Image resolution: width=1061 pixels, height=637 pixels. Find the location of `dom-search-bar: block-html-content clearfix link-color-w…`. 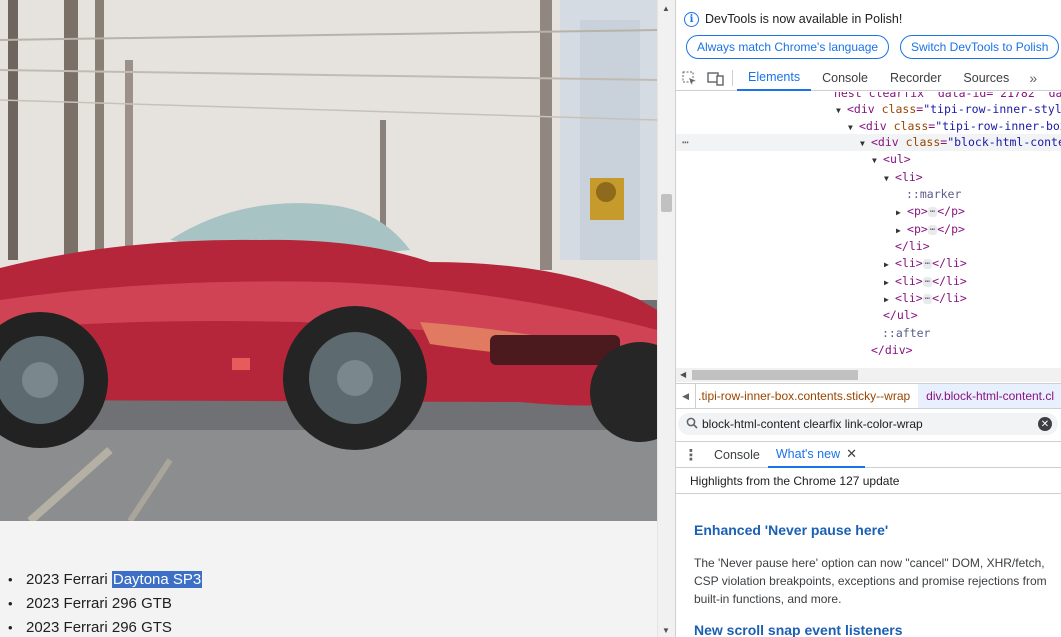

dom-search-bar: block-html-content clearfix link-color-w… is located at coordinates (868, 424).